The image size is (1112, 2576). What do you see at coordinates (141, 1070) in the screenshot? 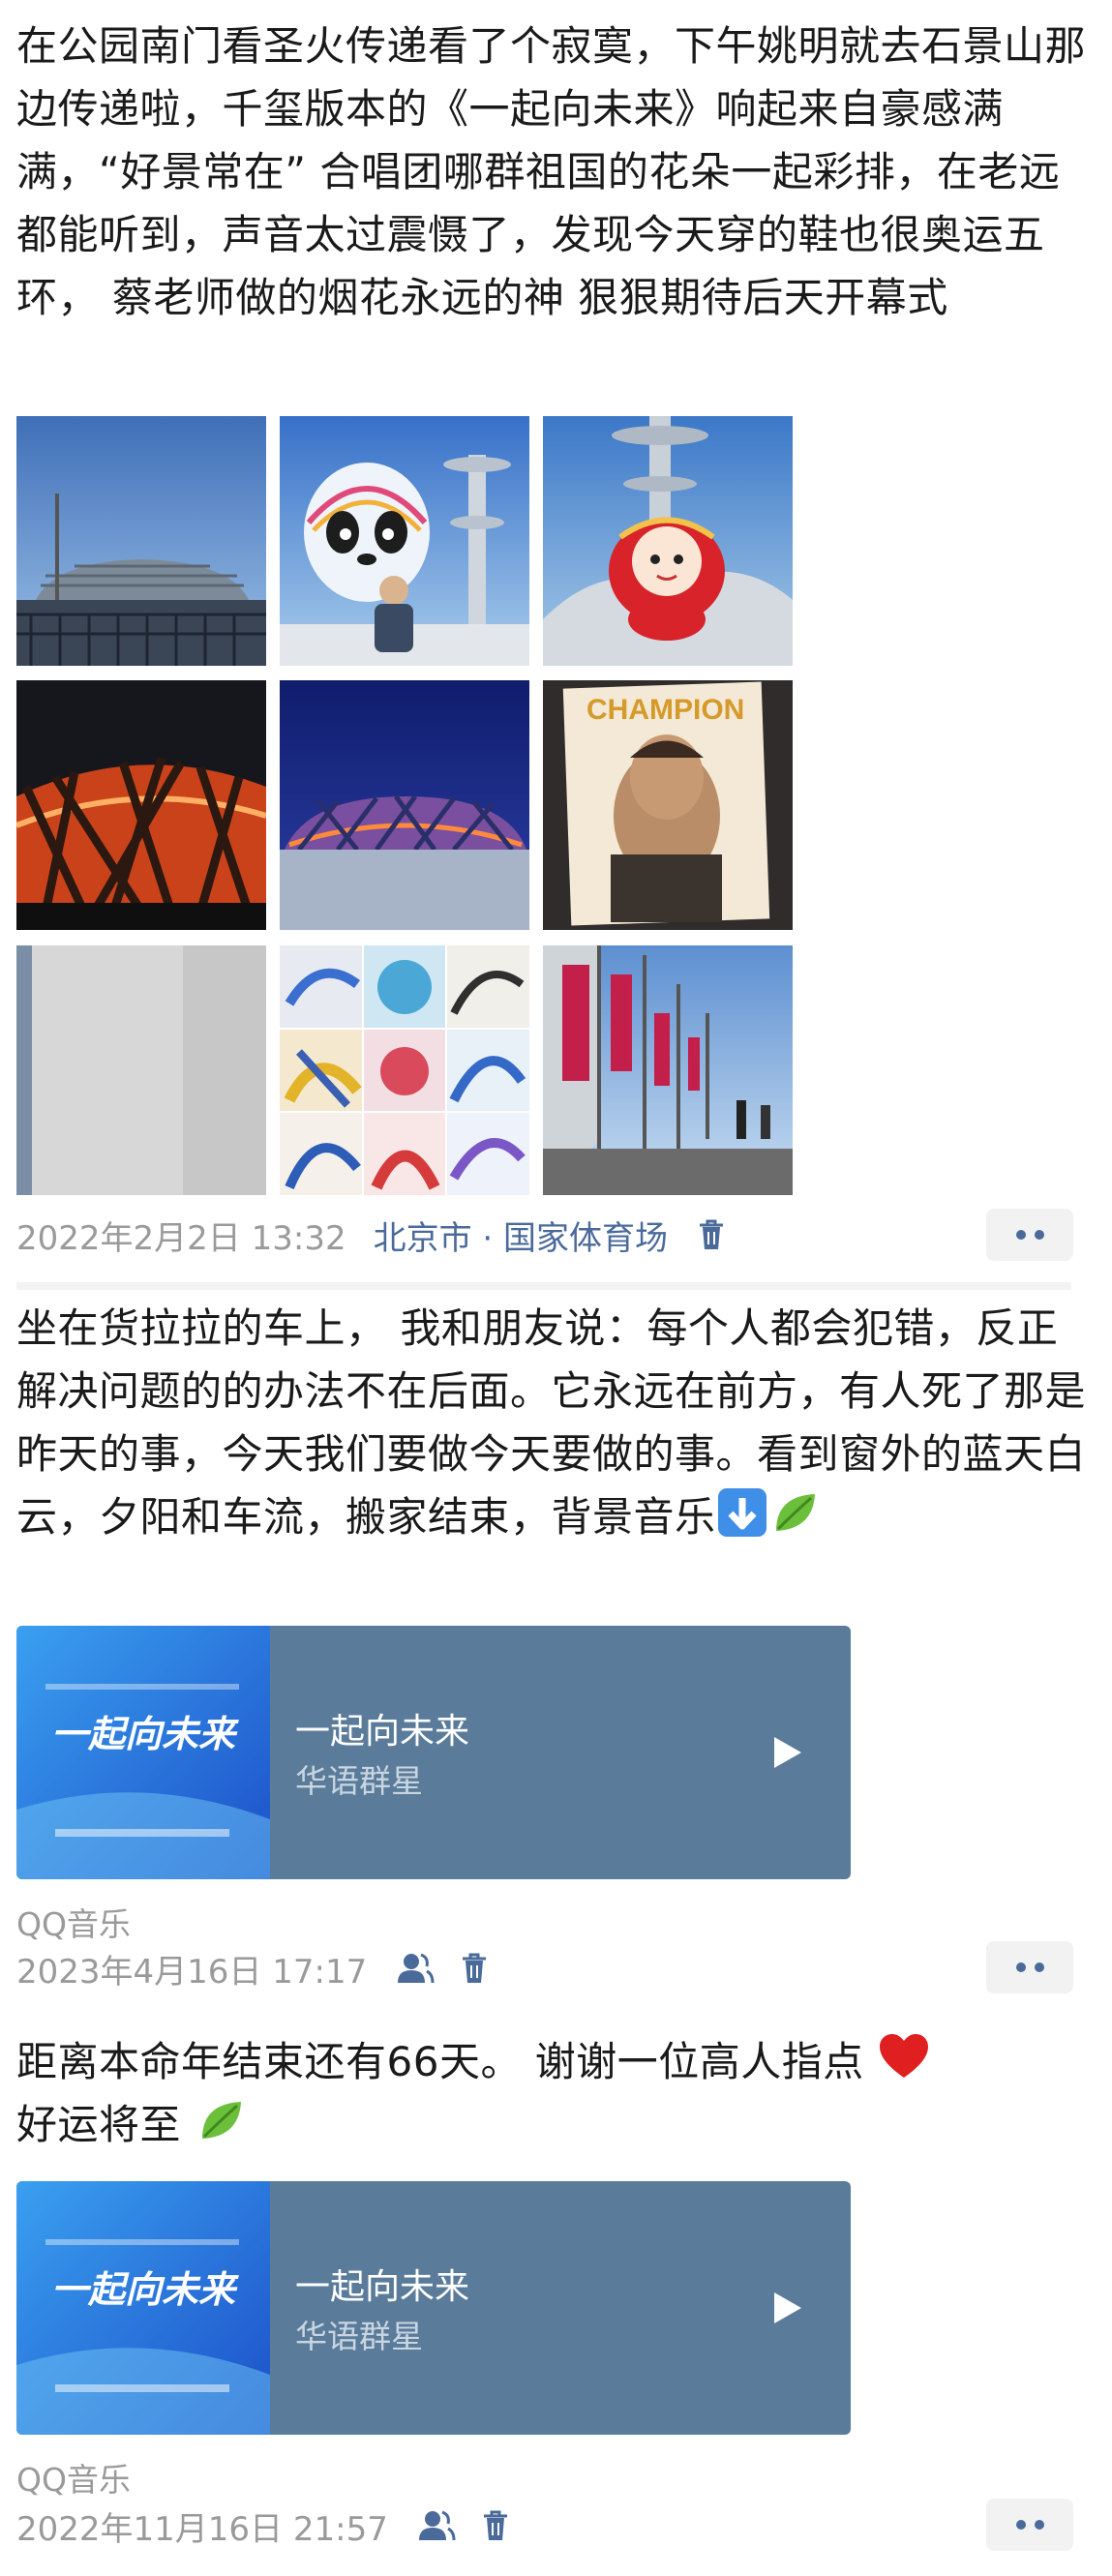
I see `photo-thumbnail-blurred` at bounding box center [141, 1070].